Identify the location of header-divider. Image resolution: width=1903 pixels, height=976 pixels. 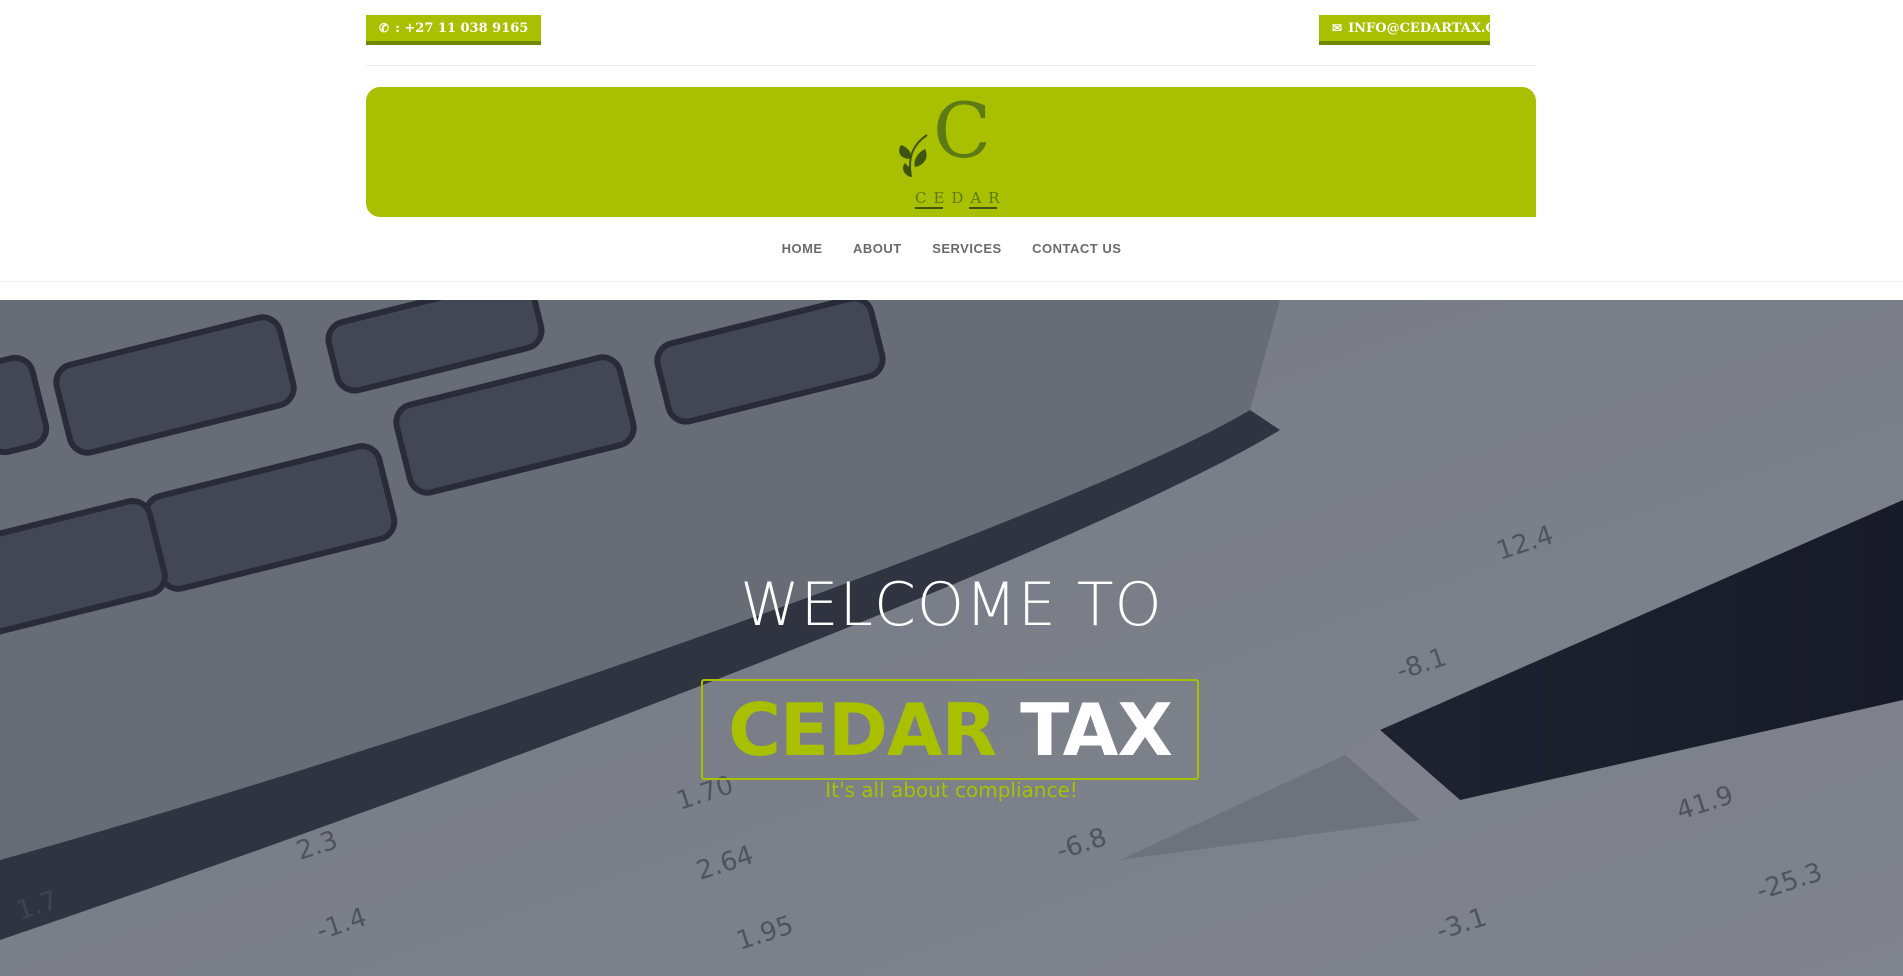
(951, 65).